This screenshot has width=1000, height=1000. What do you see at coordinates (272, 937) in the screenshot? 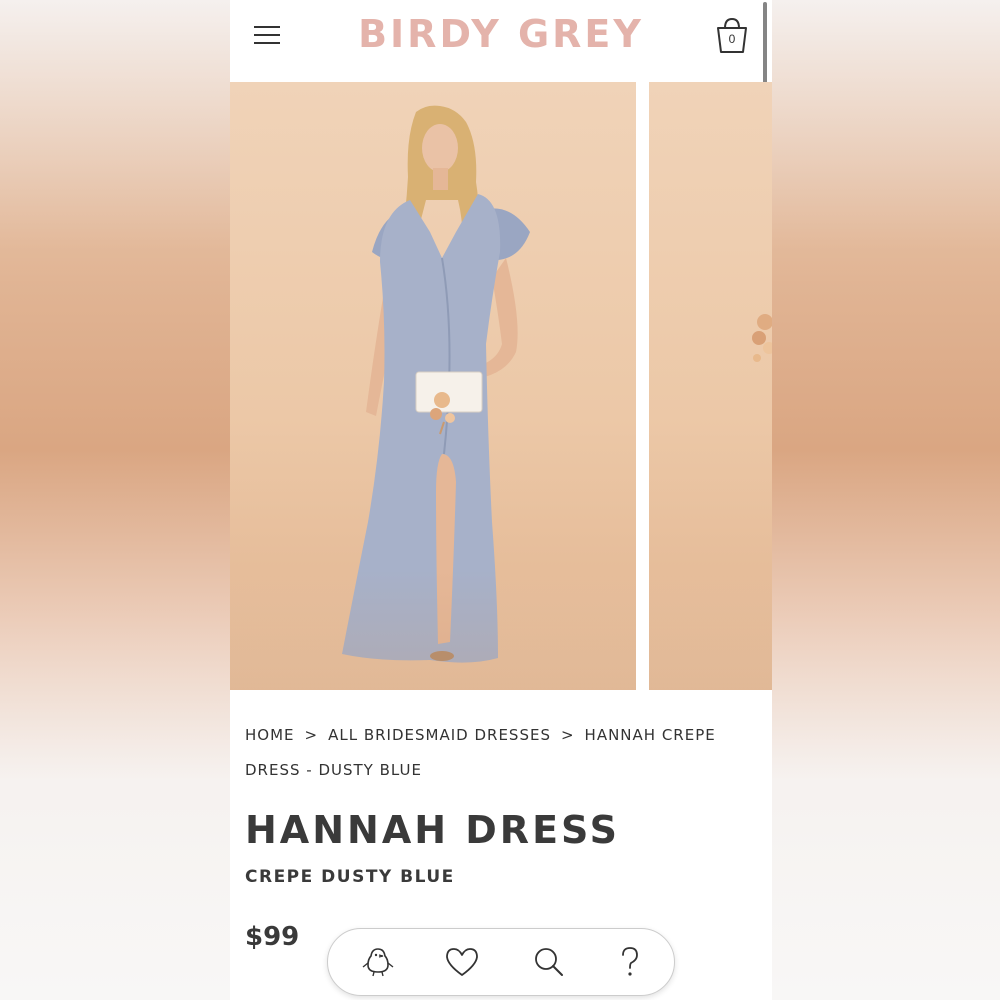
I see `product-price: $99` at bounding box center [272, 937].